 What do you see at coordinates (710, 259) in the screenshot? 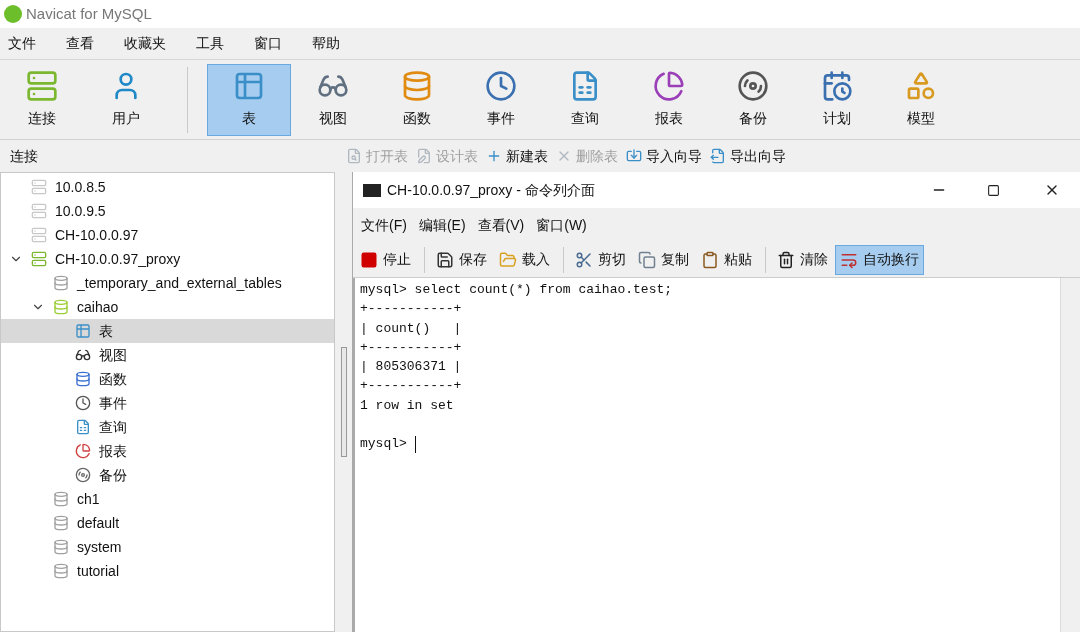
I see `clipboard-icon` at bounding box center [710, 259].